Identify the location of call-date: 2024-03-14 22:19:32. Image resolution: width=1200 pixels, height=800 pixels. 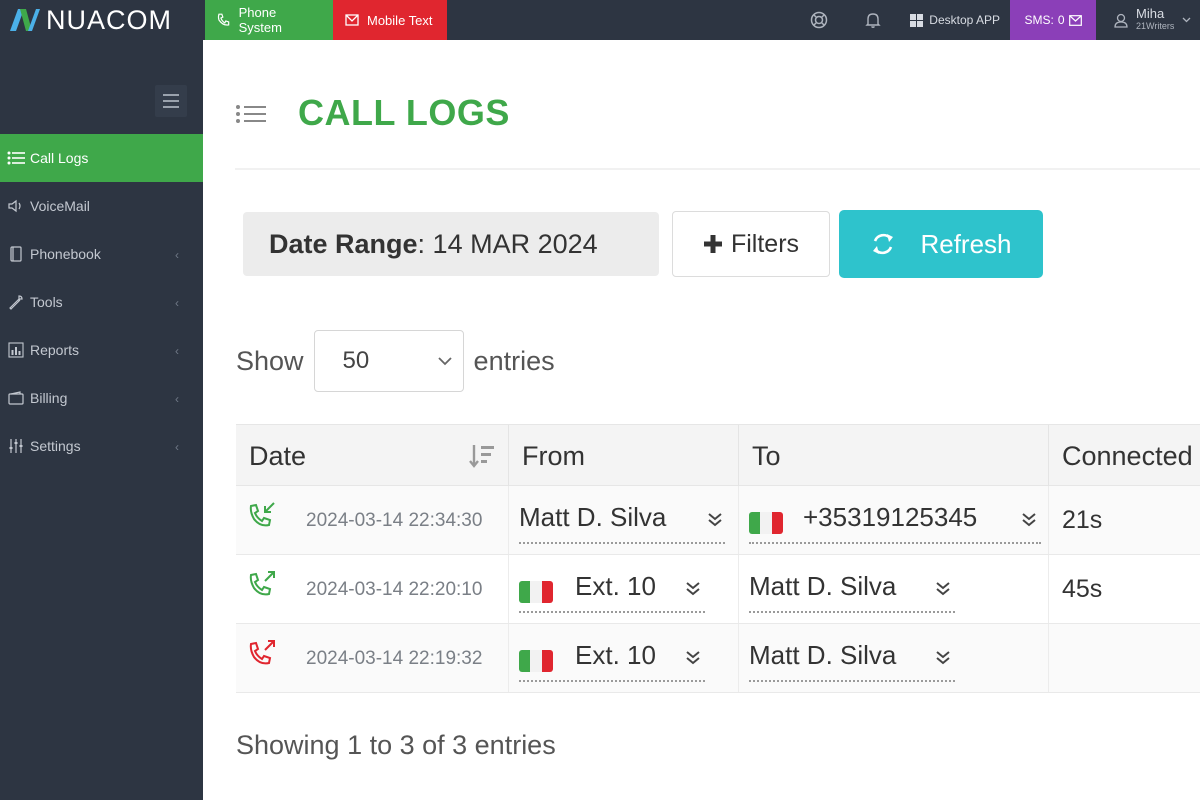
(394, 658).